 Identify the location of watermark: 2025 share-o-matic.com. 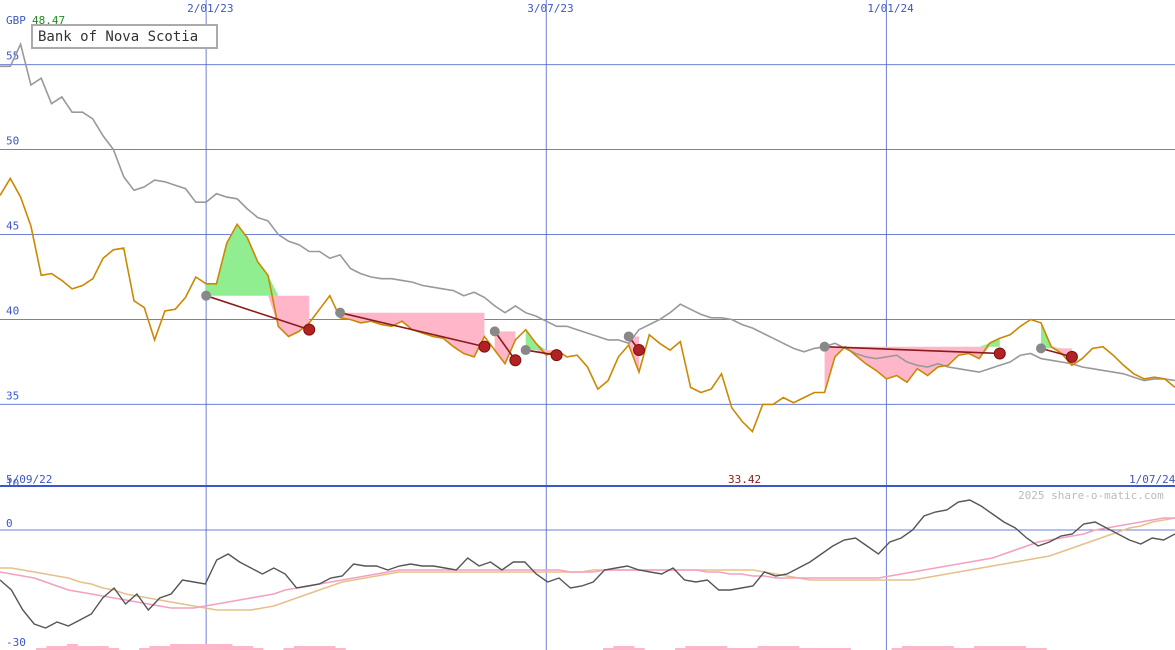
(1091, 495).